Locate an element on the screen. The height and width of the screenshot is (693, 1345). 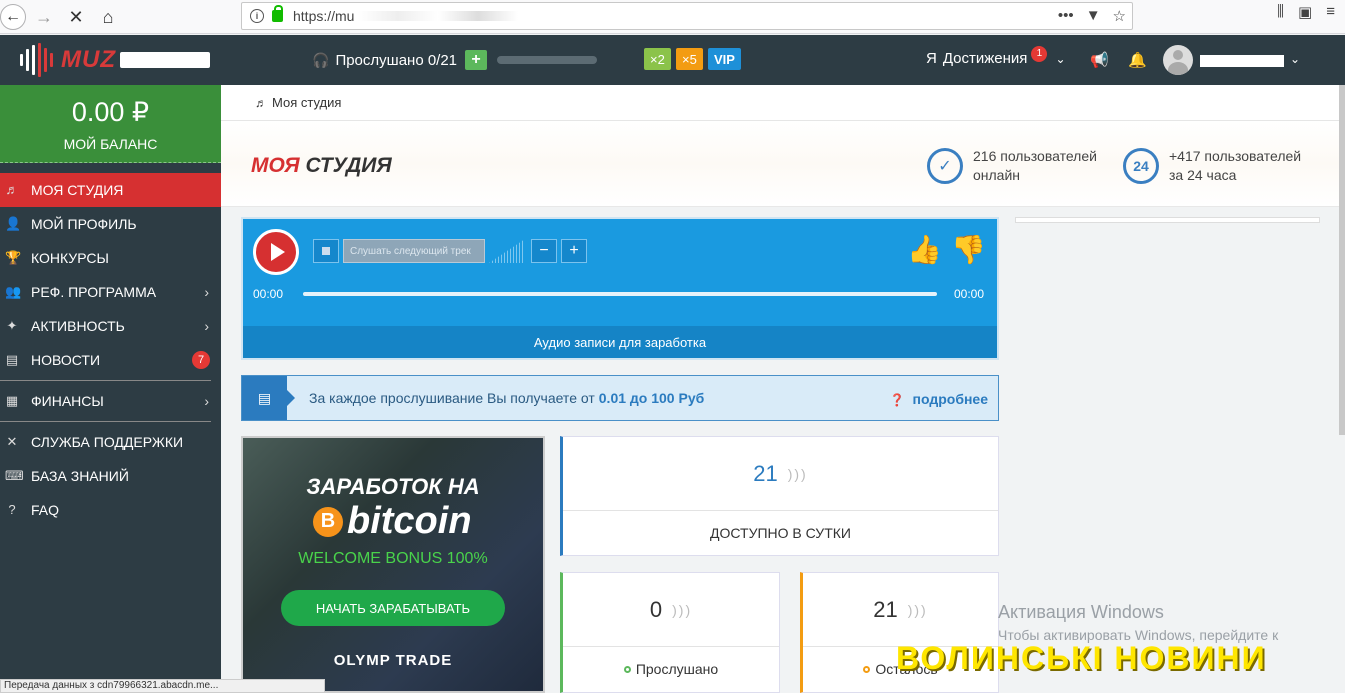
megaphone-icon: 📢 is located at coordinates (1099, 60).